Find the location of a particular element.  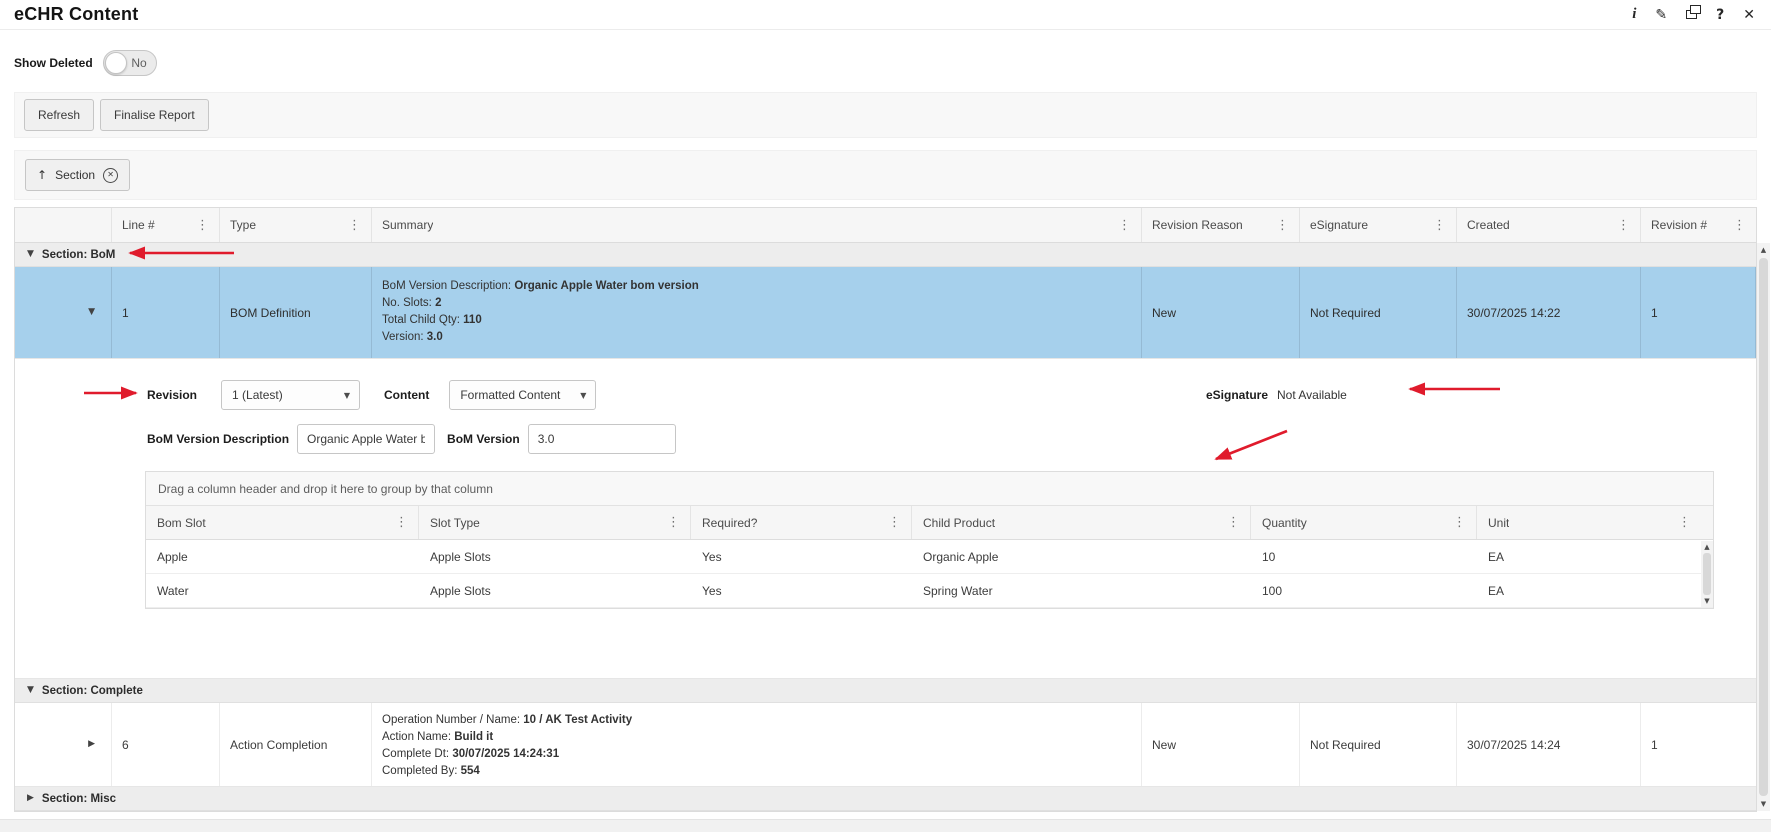

column-header-bom-slot: Bom Slot ⋮ is located at coordinates (282, 522).